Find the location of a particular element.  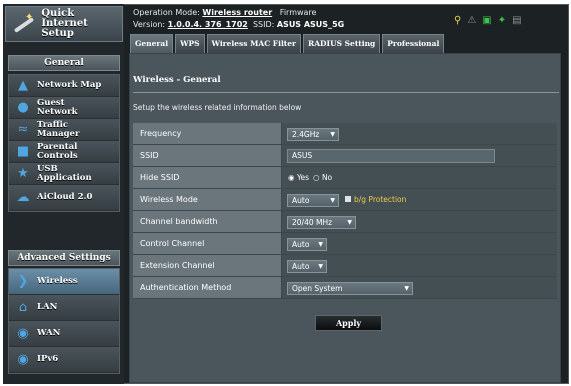

auth-method-value: Open System is located at coordinates (317, 288).